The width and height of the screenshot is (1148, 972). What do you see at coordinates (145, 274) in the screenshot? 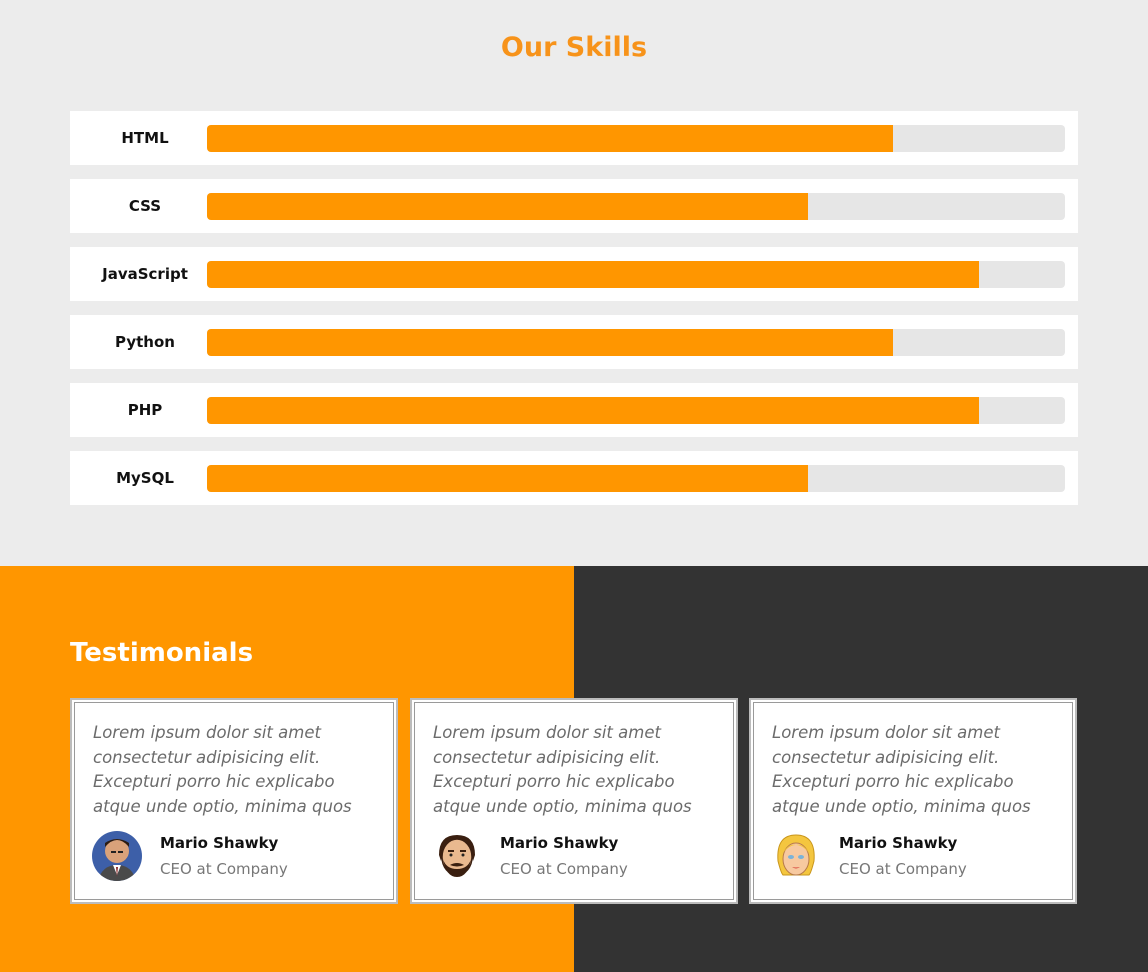
I see `skill-name: JavaScript` at bounding box center [145, 274].